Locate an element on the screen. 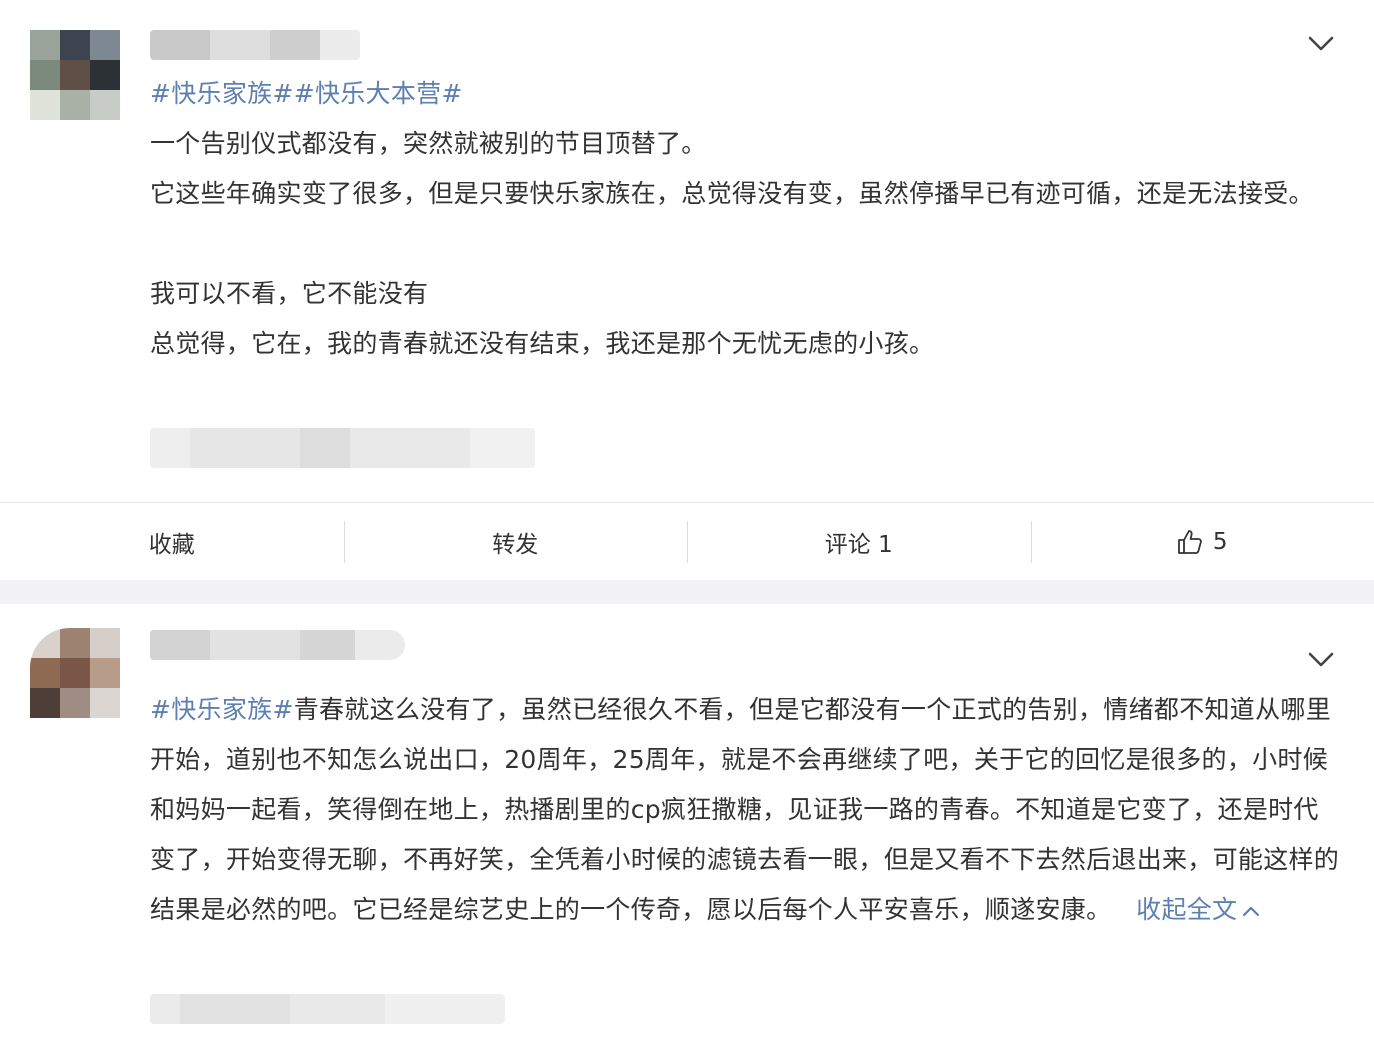 The image size is (1374, 1050). comment-label: 评论 1 is located at coordinates (858, 544).